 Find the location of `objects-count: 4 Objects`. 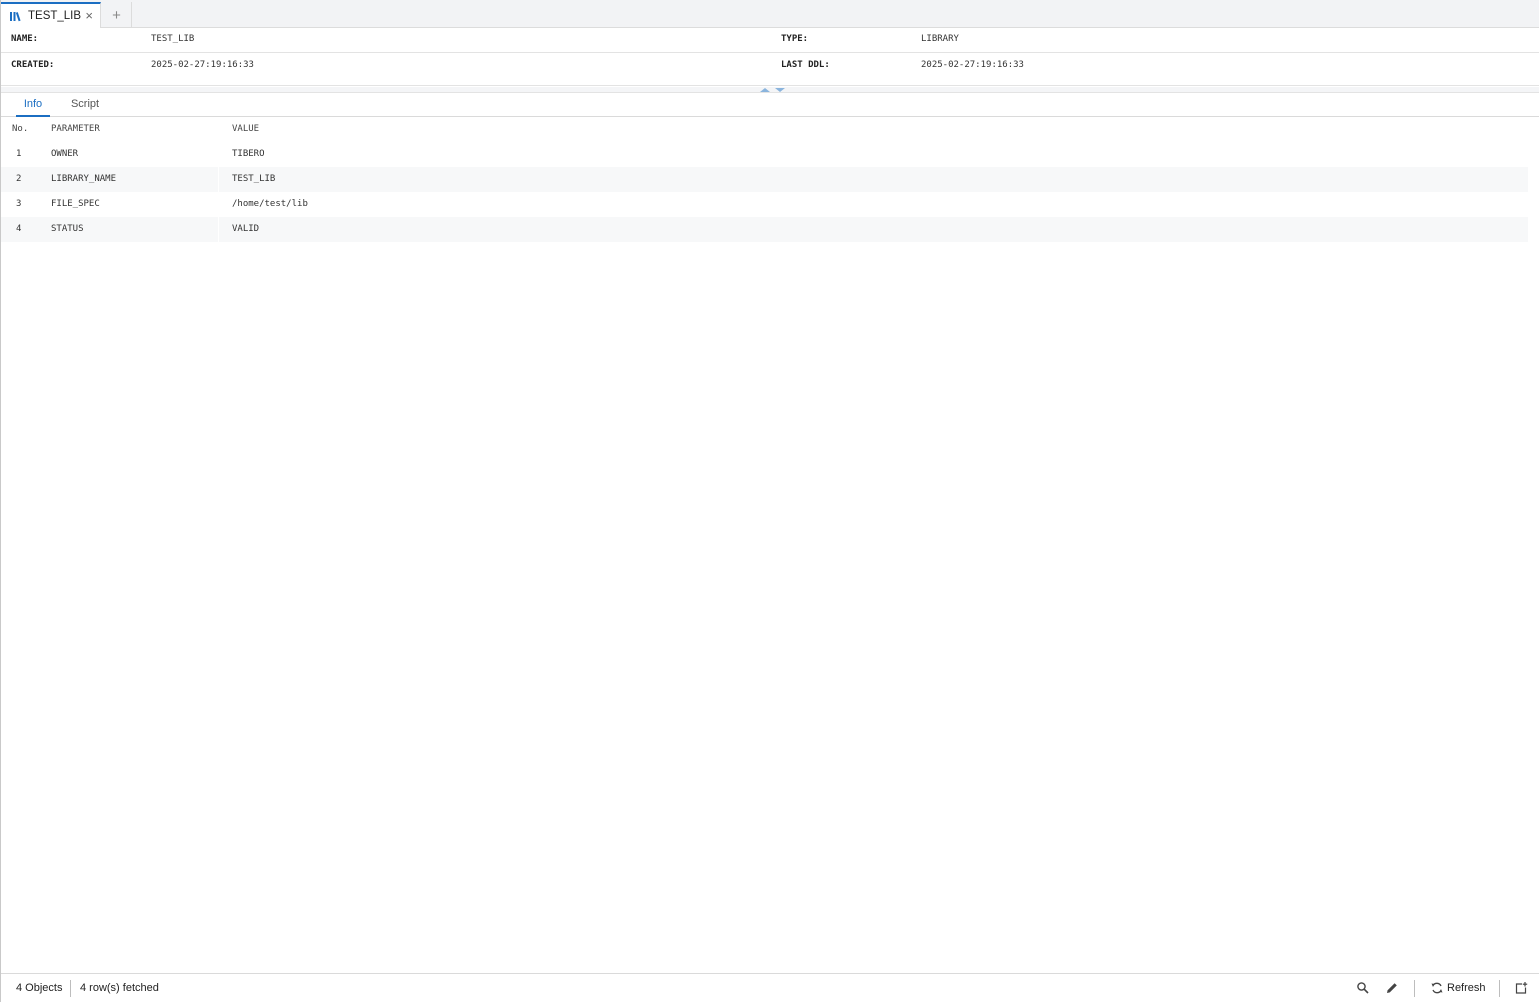

objects-count: 4 Objects is located at coordinates (39, 988).